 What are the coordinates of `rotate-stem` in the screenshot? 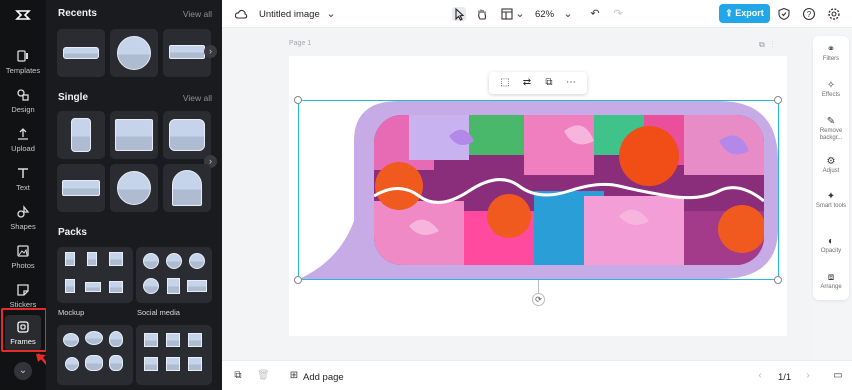 It's located at (538, 286).